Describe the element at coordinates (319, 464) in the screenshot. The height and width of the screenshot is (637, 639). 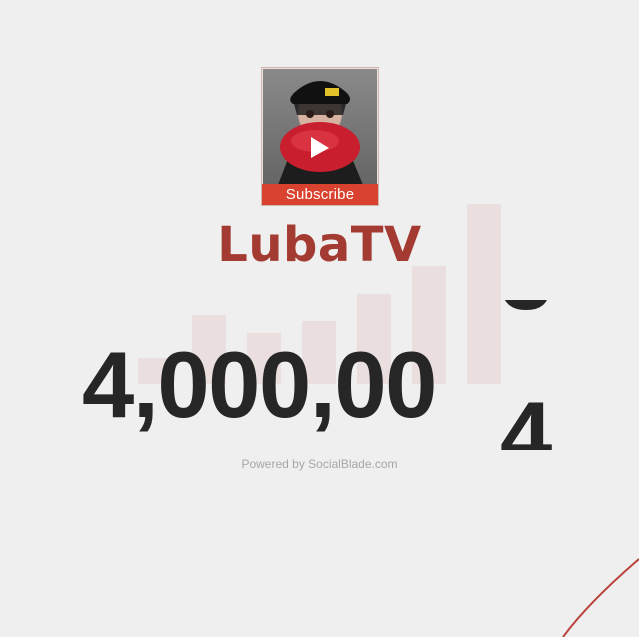
I see `powered-by-text: Powered by SocialBlade.com` at that location.